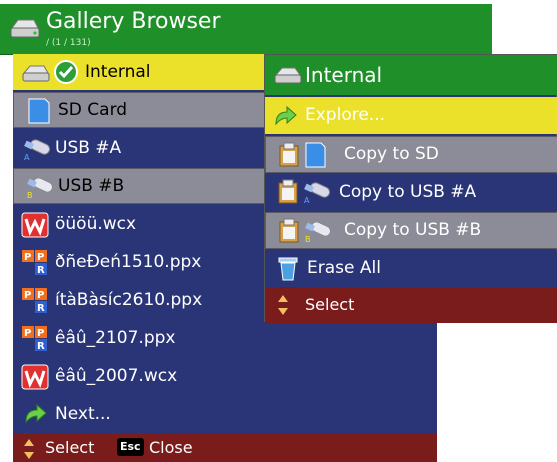  What do you see at coordinates (96, 224) in the screenshot?
I see `list-item-label: öüöü.wcx` at bounding box center [96, 224].